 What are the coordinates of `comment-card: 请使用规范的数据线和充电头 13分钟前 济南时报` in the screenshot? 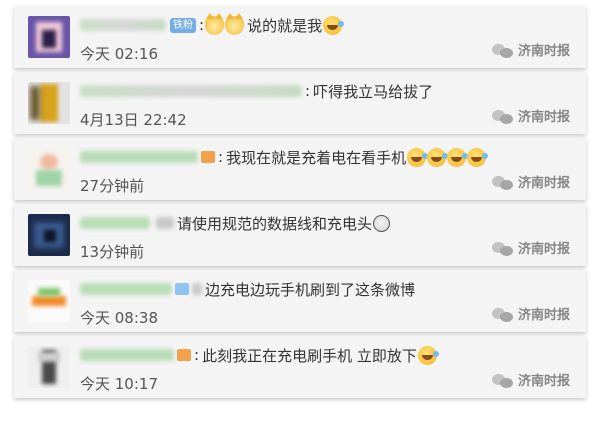 It's located at (300, 235).